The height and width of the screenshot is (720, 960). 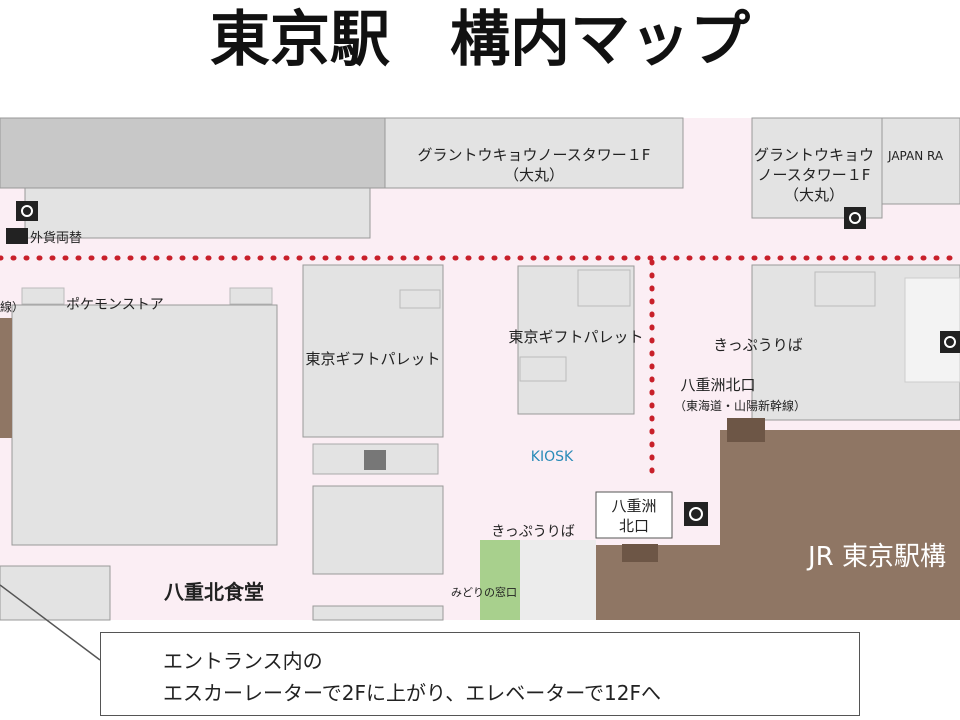 I want to click on callout-line-1: エントランス内の, so click(x=243, y=661).